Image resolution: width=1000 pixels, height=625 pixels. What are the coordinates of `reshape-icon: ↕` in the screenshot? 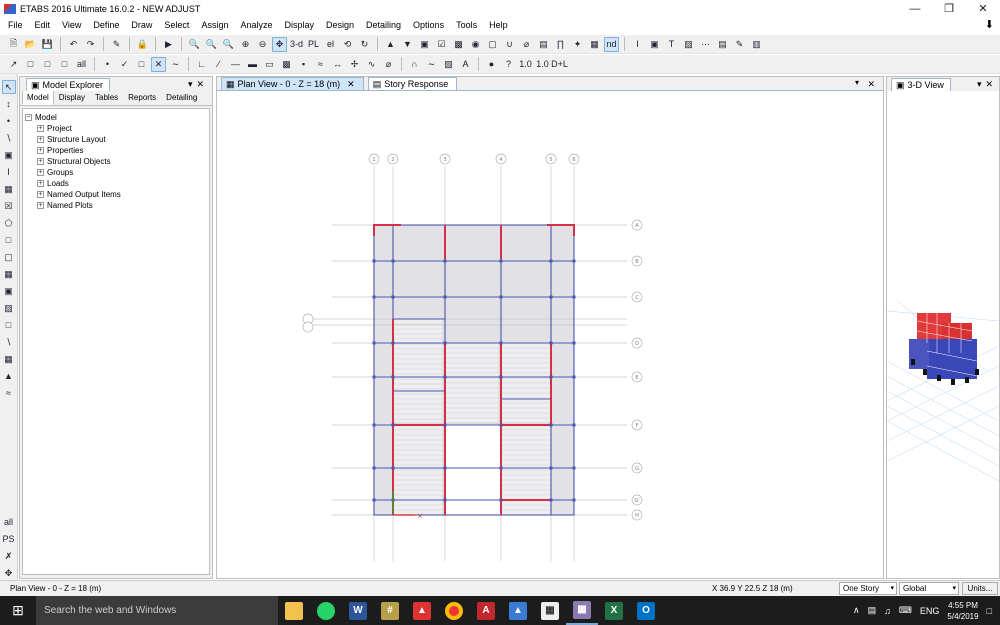 It's located at (9, 104).